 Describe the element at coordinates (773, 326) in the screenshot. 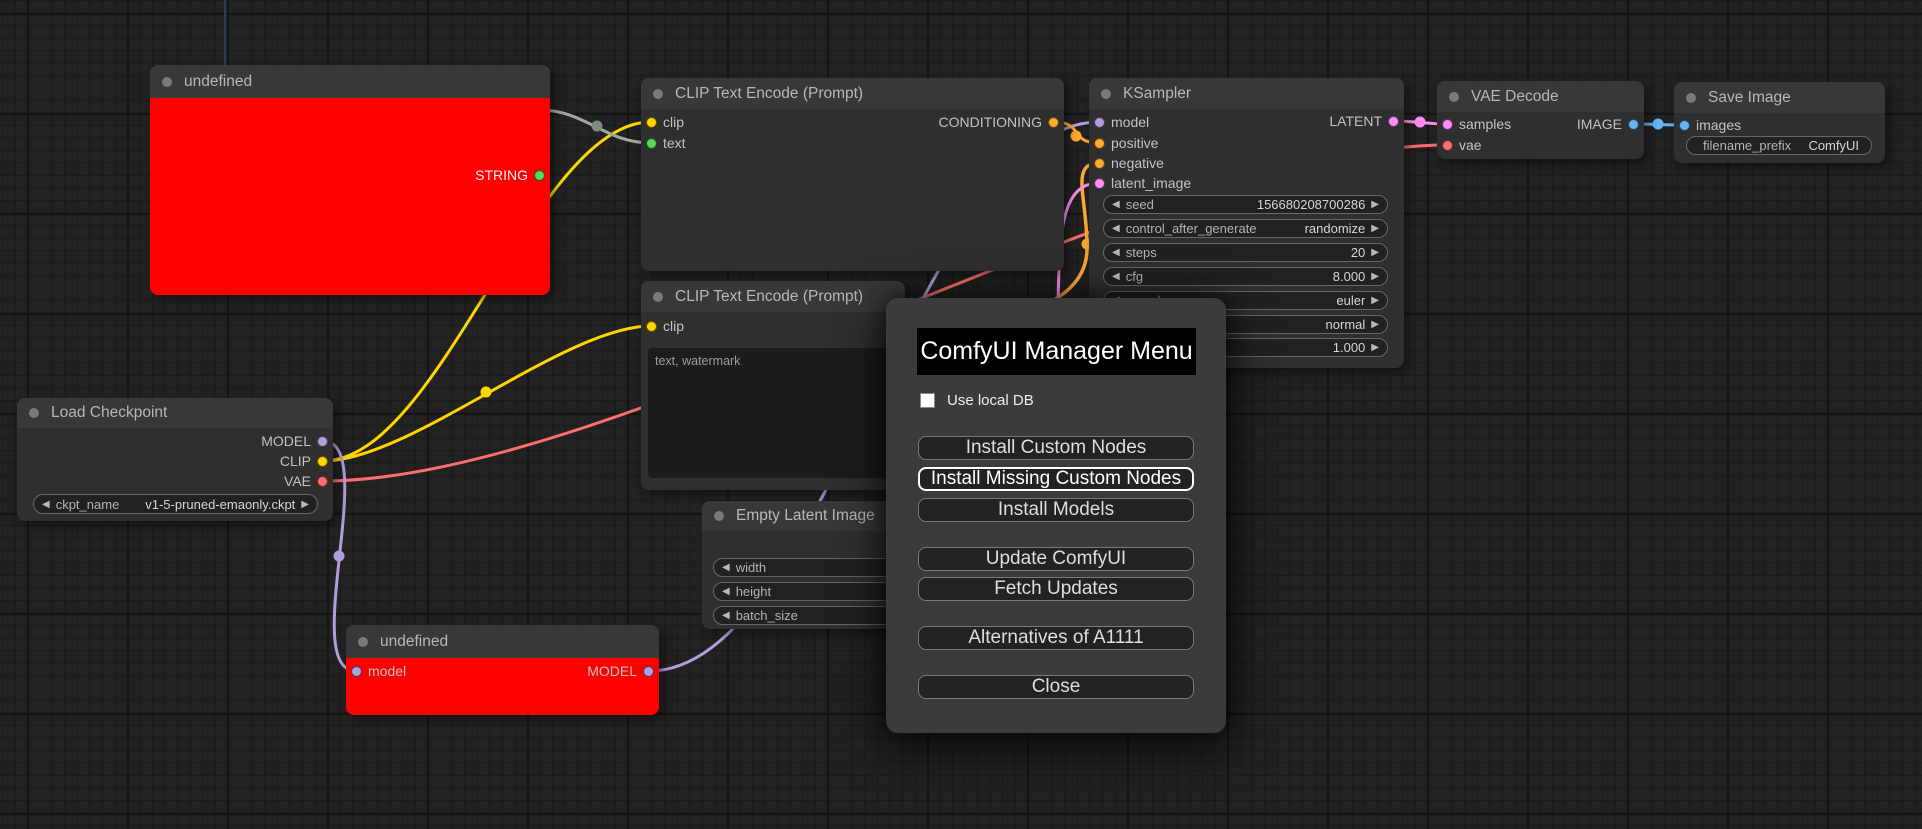

I see `input-row-clip: clip` at that location.